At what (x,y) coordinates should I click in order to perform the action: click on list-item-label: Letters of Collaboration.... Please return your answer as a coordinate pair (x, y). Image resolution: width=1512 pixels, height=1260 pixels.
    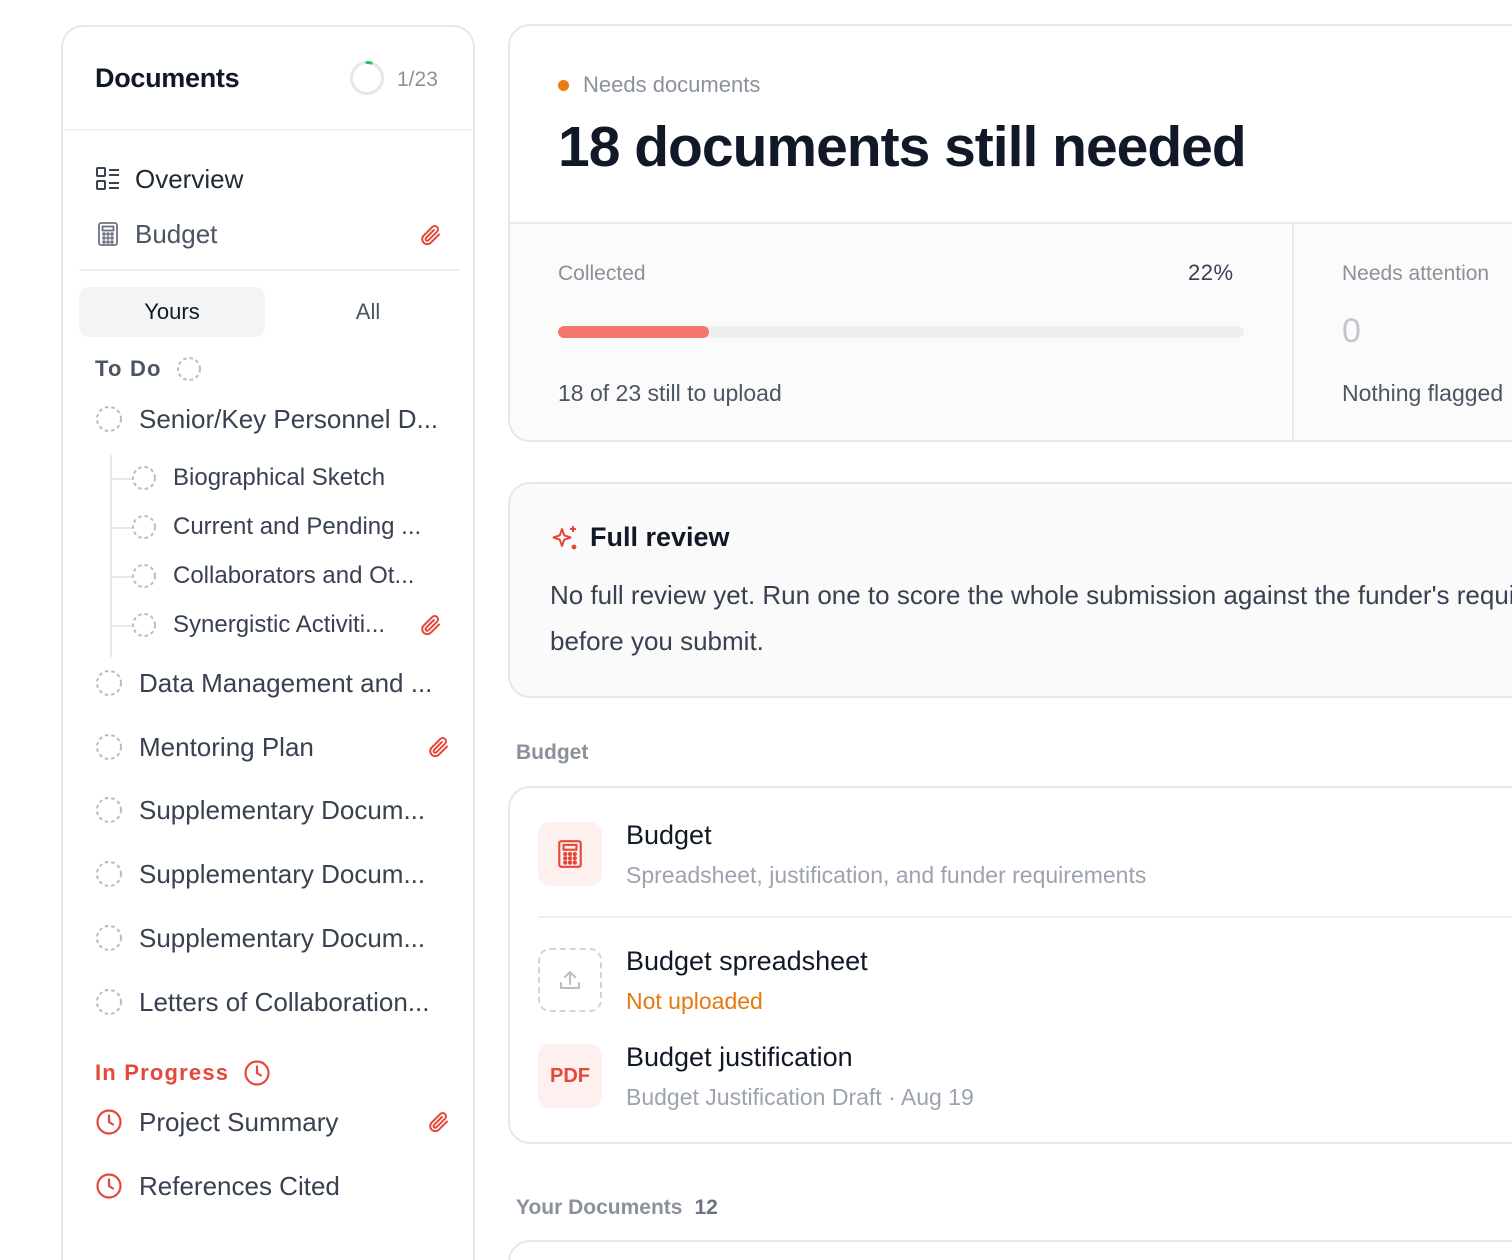
    Looking at the image, I should click on (284, 1001).